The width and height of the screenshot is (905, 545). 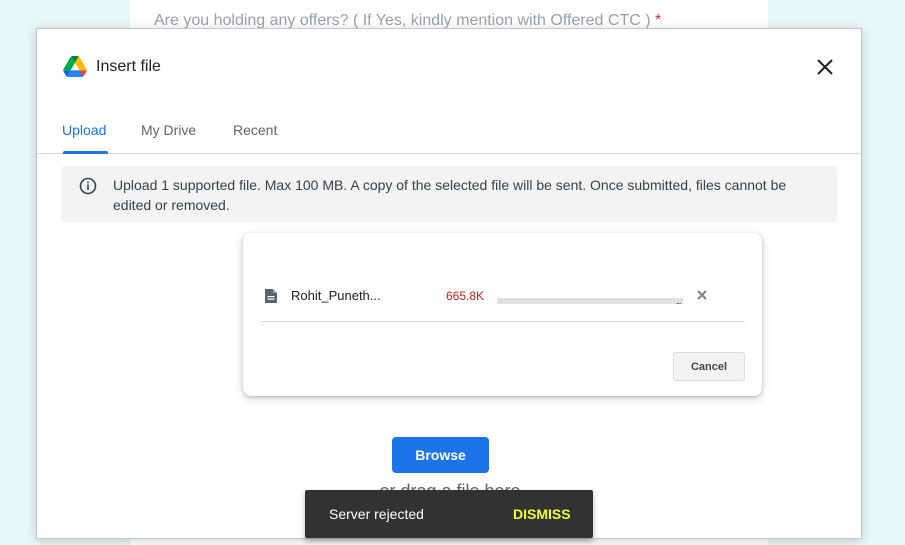 I want to click on dialog-header: Insert file, so click(x=449, y=67).